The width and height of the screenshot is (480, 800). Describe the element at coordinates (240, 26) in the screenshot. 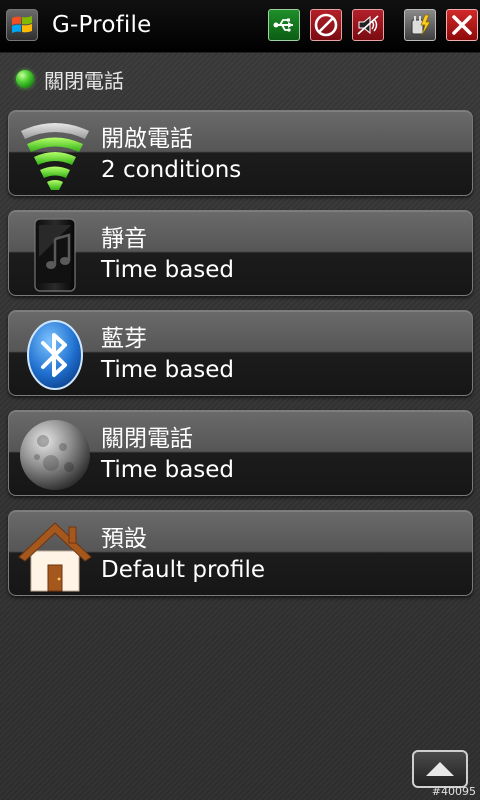

I see `title-bar: G-Profile` at that location.